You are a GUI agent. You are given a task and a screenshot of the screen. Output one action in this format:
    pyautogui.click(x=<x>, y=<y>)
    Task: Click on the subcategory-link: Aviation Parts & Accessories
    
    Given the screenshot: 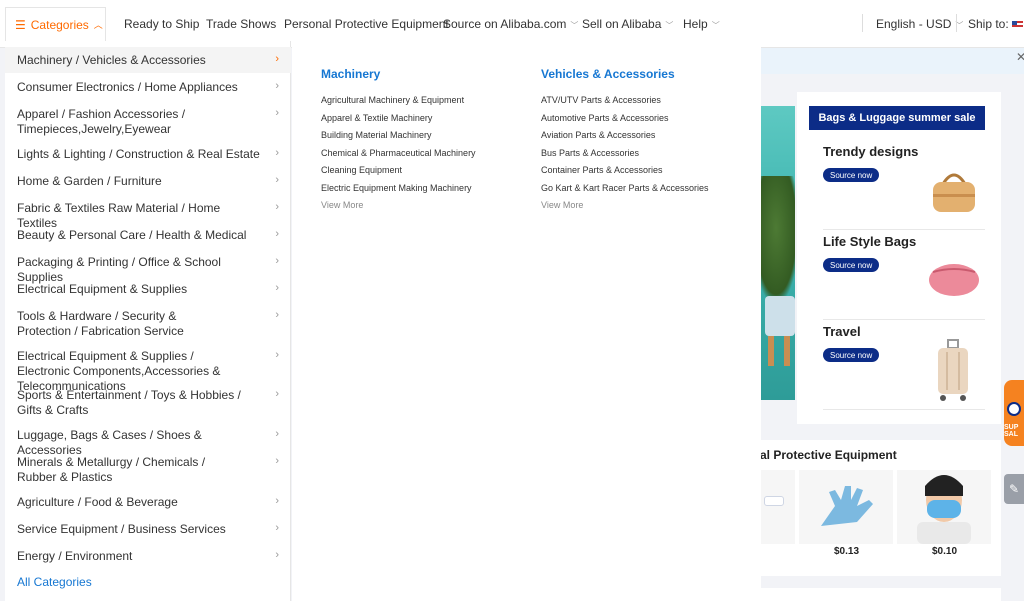 What is the action you would take?
    pyautogui.click(x=625, y=136)
    